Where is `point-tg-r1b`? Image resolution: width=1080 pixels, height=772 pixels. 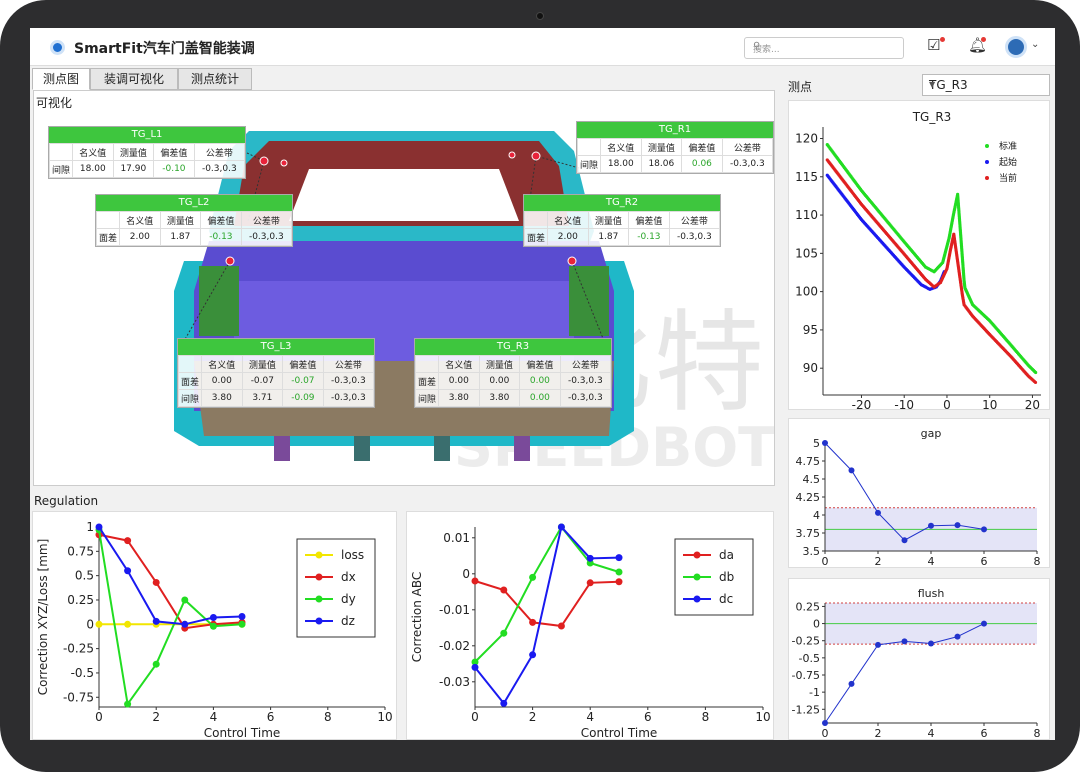 point-tg-r1b is located at coordinates (512, 155).